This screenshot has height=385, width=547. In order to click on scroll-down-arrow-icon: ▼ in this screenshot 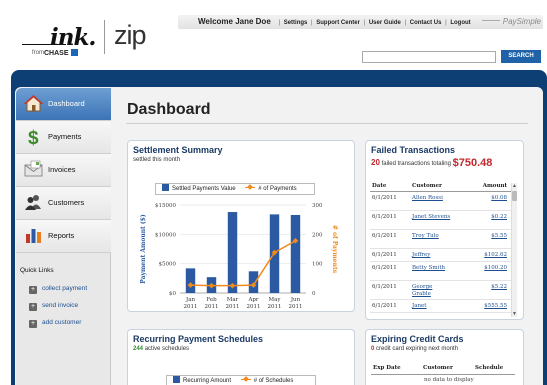, I will do `click(514, 314)`.